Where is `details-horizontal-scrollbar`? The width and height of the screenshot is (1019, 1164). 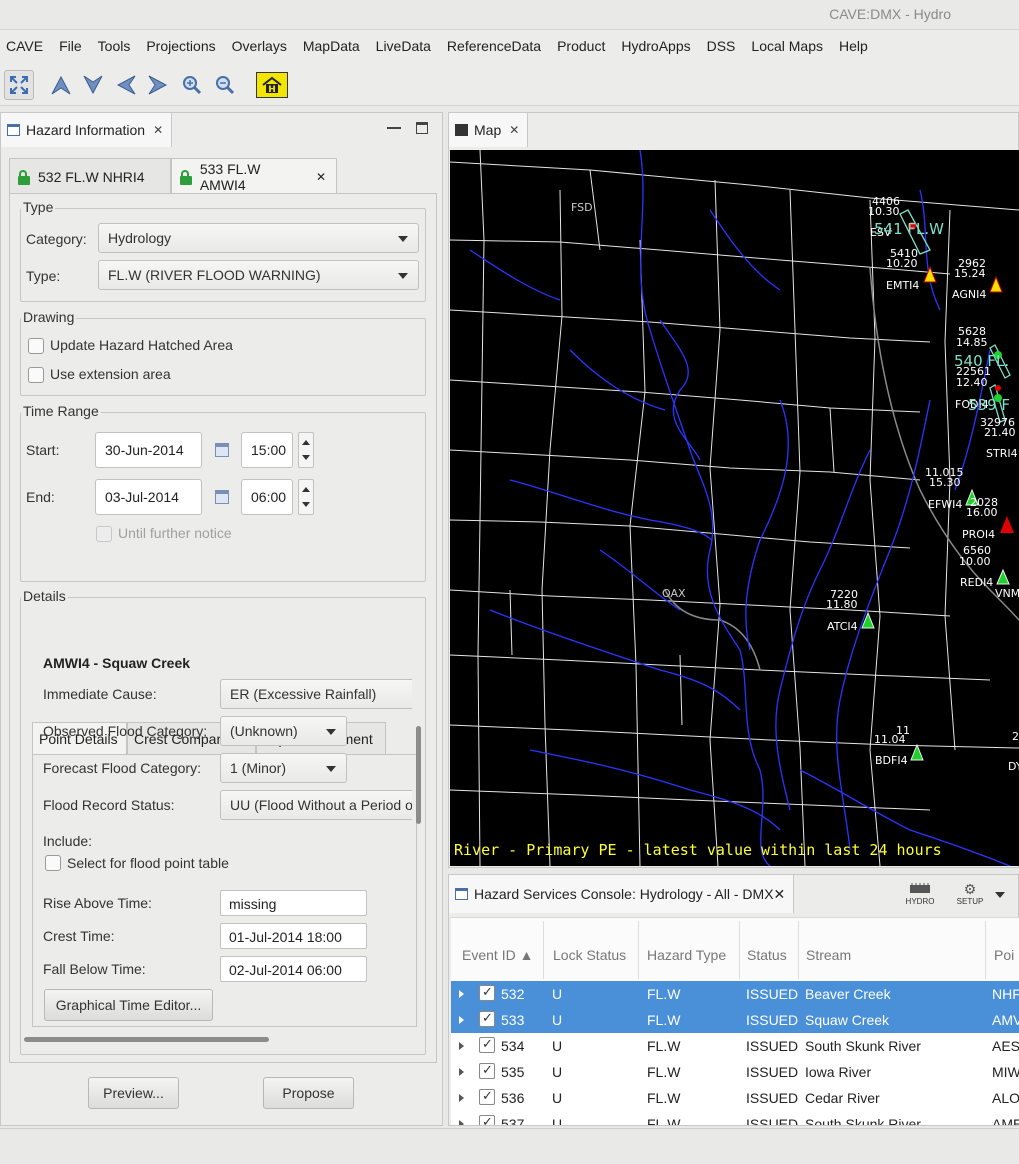
details-horizontal-scrollbar is located at coordinates (217, 1040).